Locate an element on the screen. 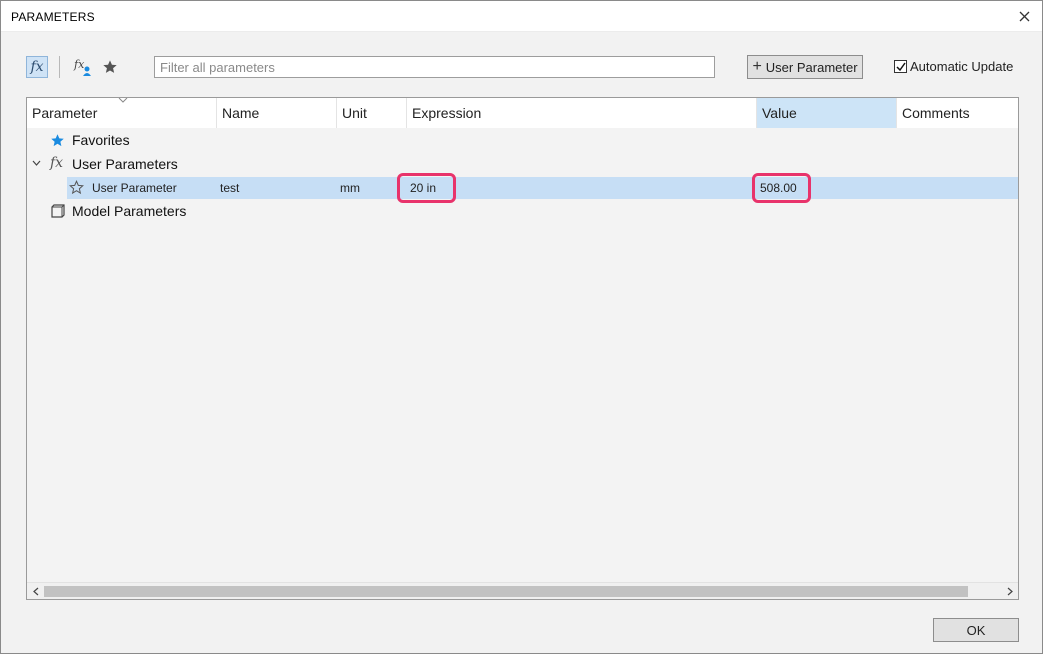 The image size is (1043, 654). sort-indicator-icon is located at coordinates (123, 100).